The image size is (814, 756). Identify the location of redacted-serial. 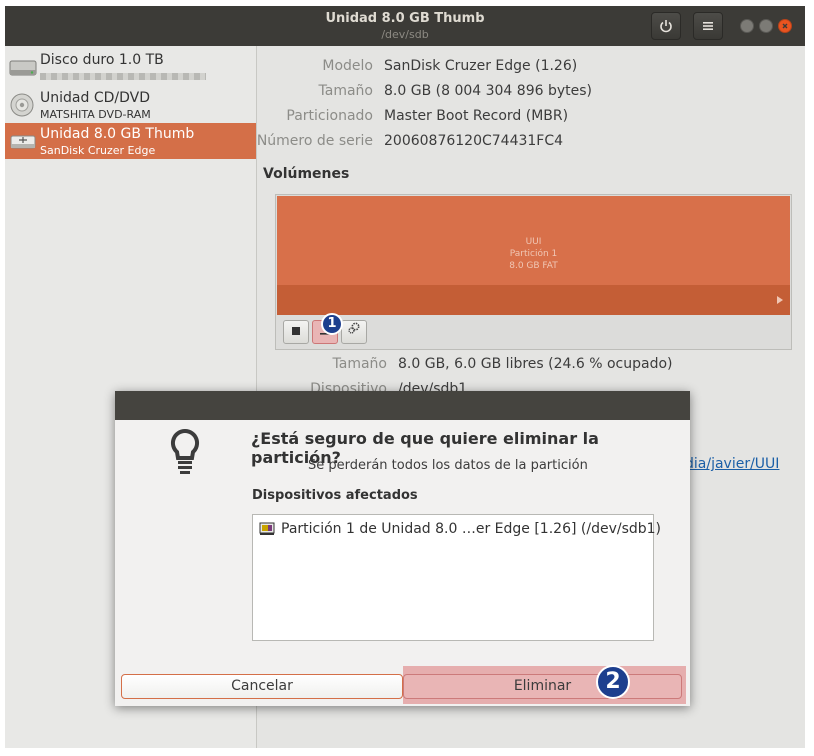
(123, 76).